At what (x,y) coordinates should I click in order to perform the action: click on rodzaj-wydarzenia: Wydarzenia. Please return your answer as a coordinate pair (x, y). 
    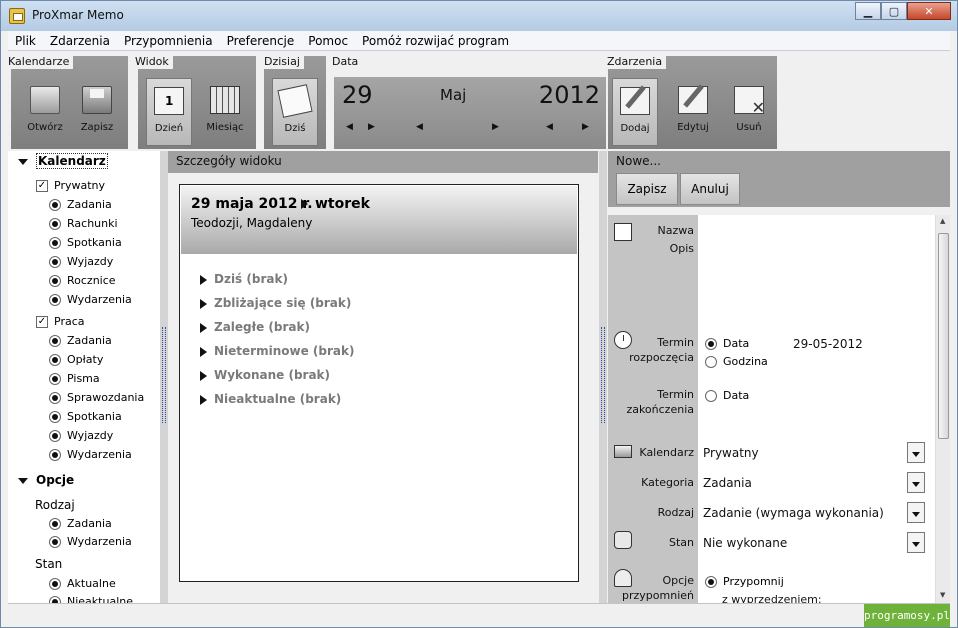
    Looking at the image, I should click on (90, 541).